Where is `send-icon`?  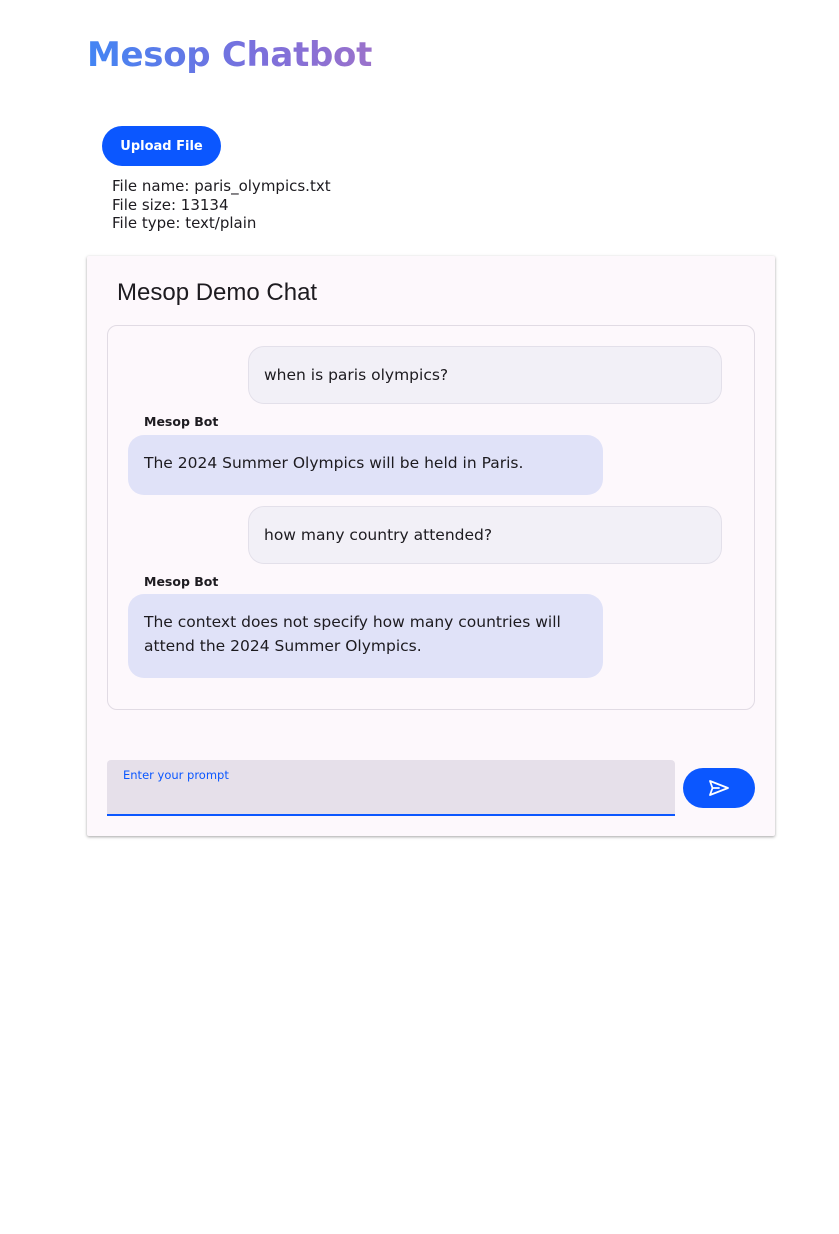
send-icon is located at coordinates (719, 788).